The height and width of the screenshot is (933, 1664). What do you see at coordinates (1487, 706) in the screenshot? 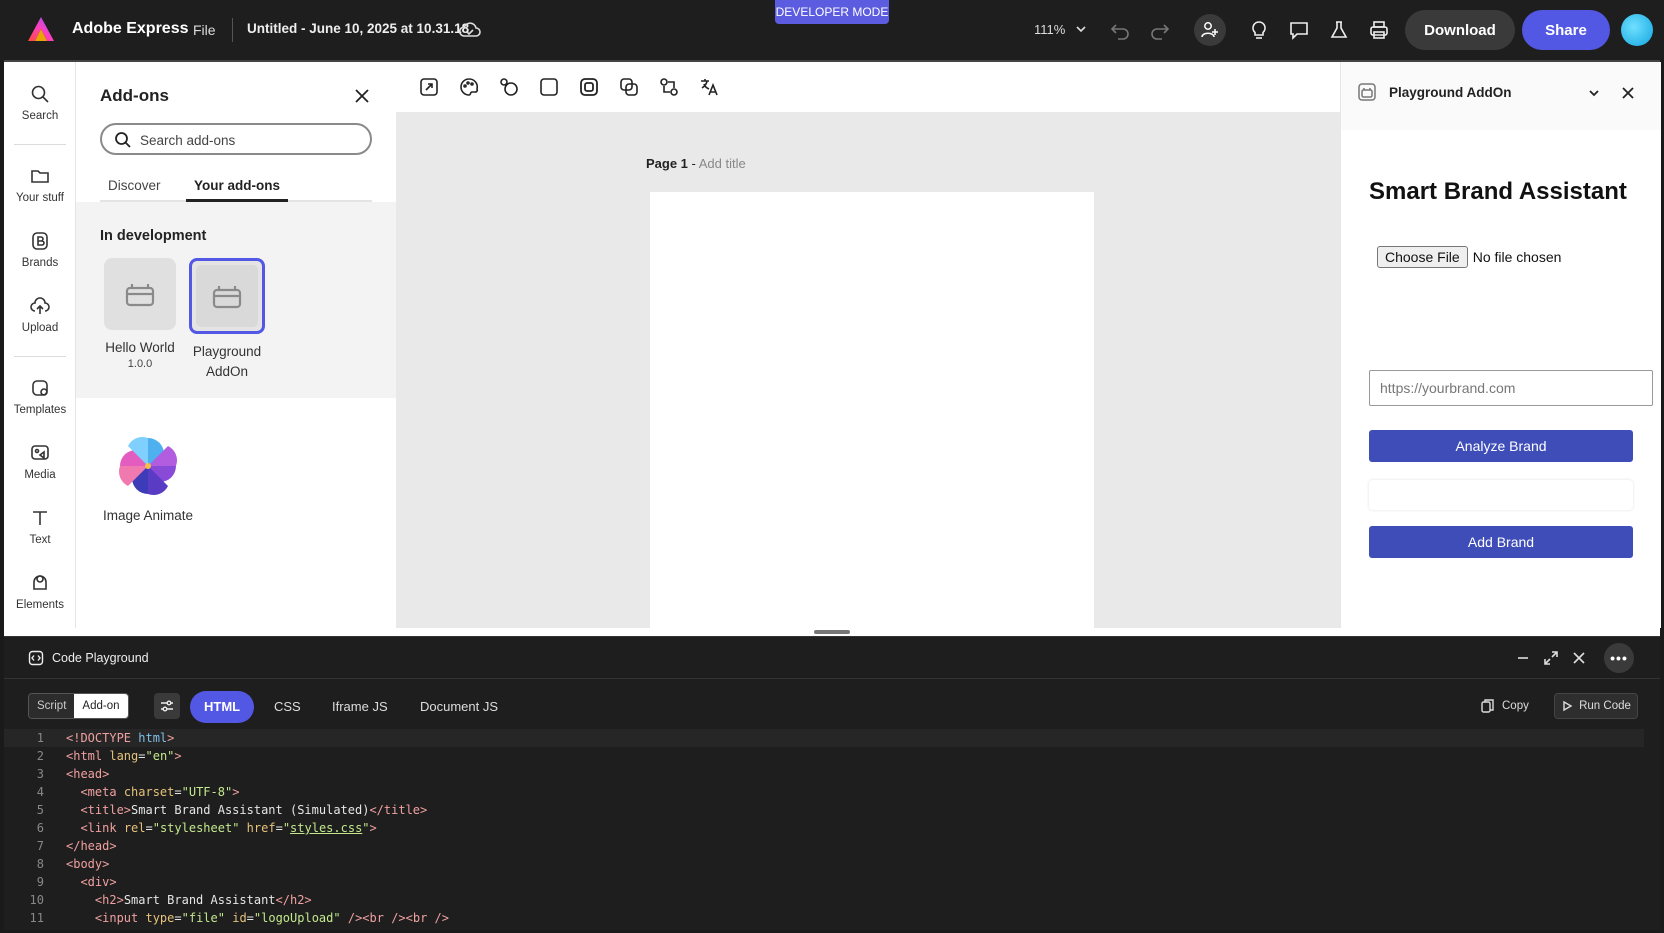
I see `copy-icon` at bounding box center [1487, 706].